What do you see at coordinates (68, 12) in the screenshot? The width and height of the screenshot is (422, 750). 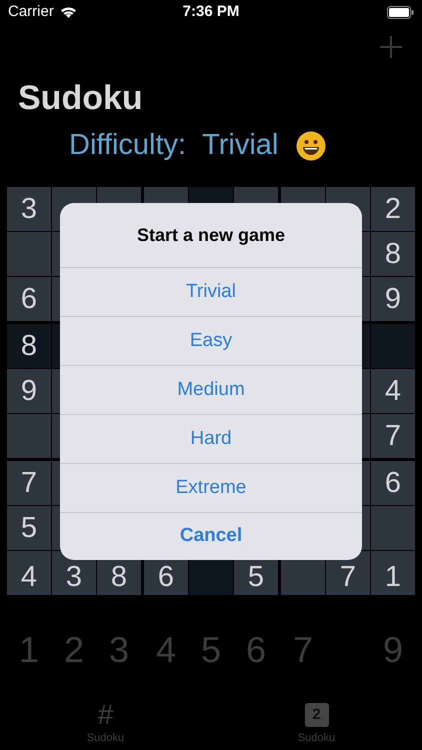 I see `wifi-icon` at bounding box center [68, 12].